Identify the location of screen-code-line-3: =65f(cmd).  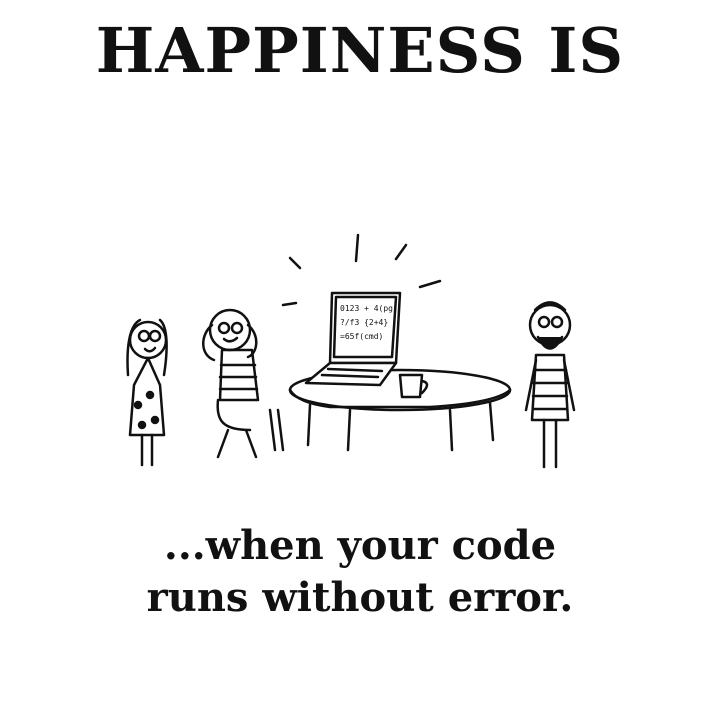
(361, 336).